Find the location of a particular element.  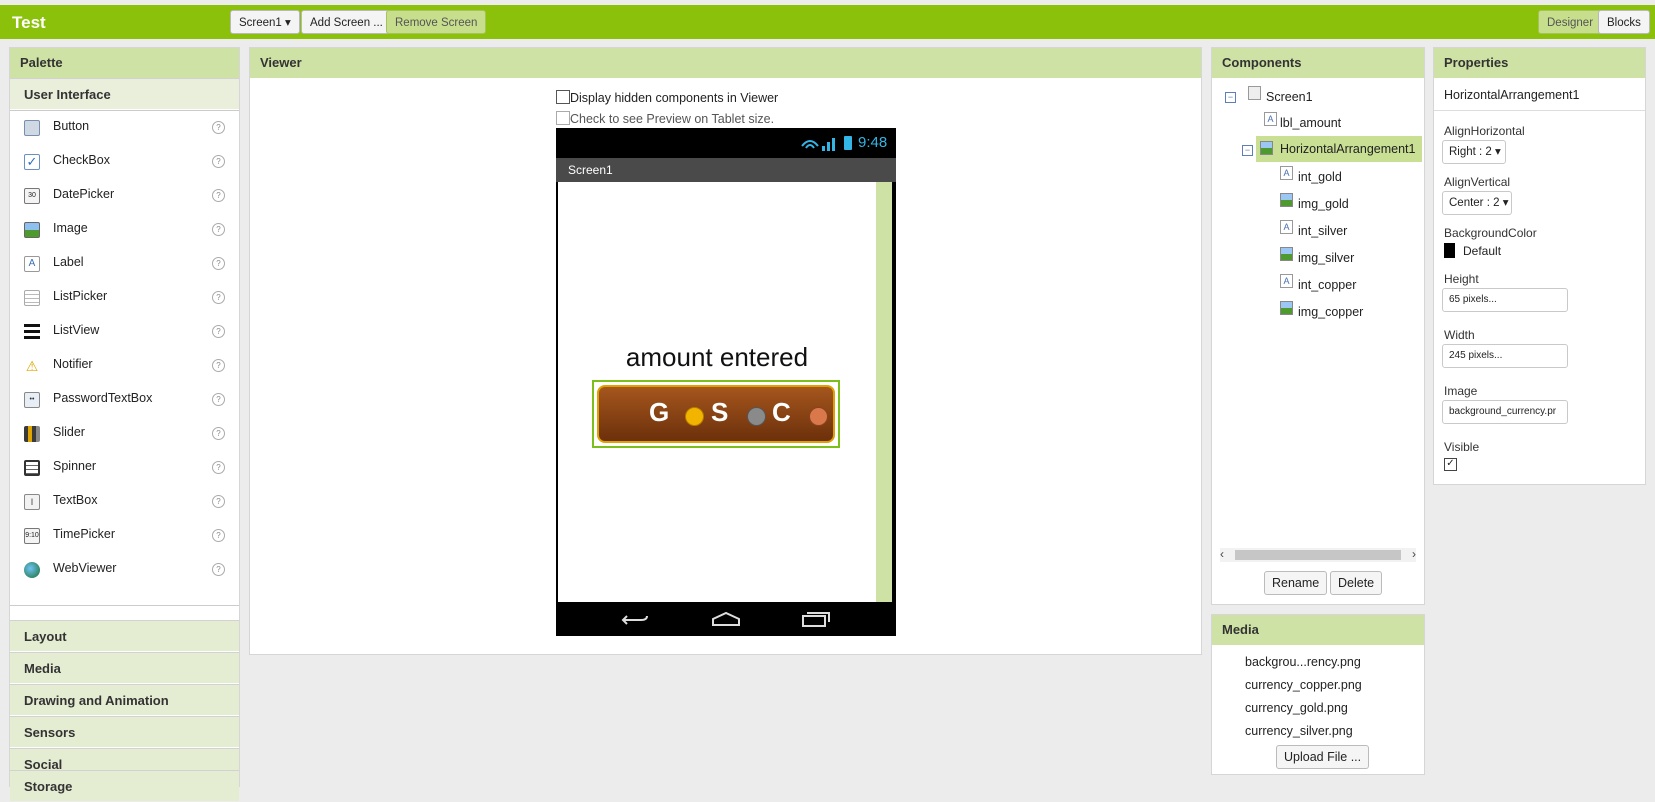

int-gold: G is located at coordinates (659, 412).